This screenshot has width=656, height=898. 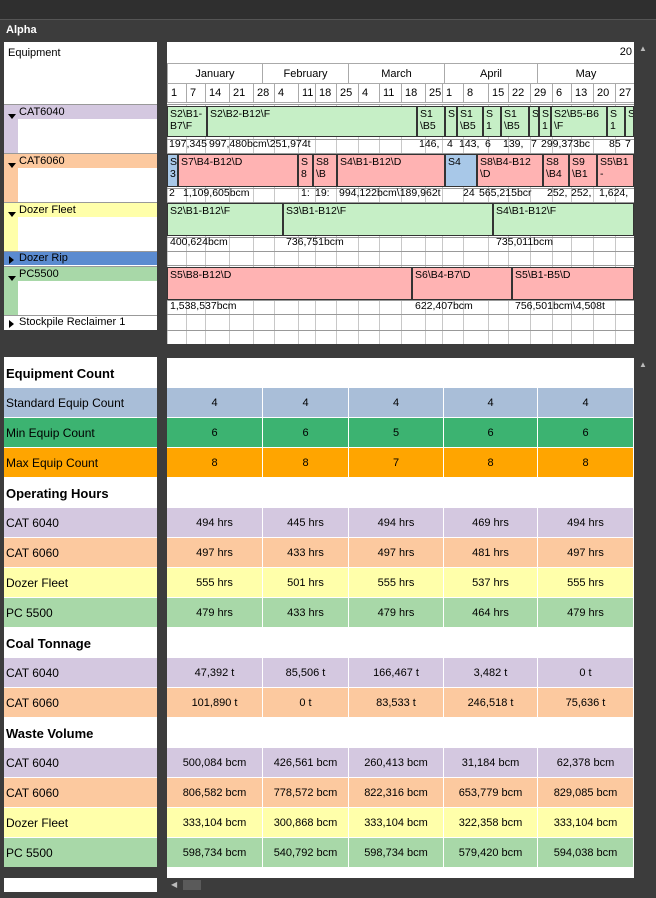 I want to click on equipment-row-dozer-fleet: Dozer Fleet, so click(x=80, y=226).